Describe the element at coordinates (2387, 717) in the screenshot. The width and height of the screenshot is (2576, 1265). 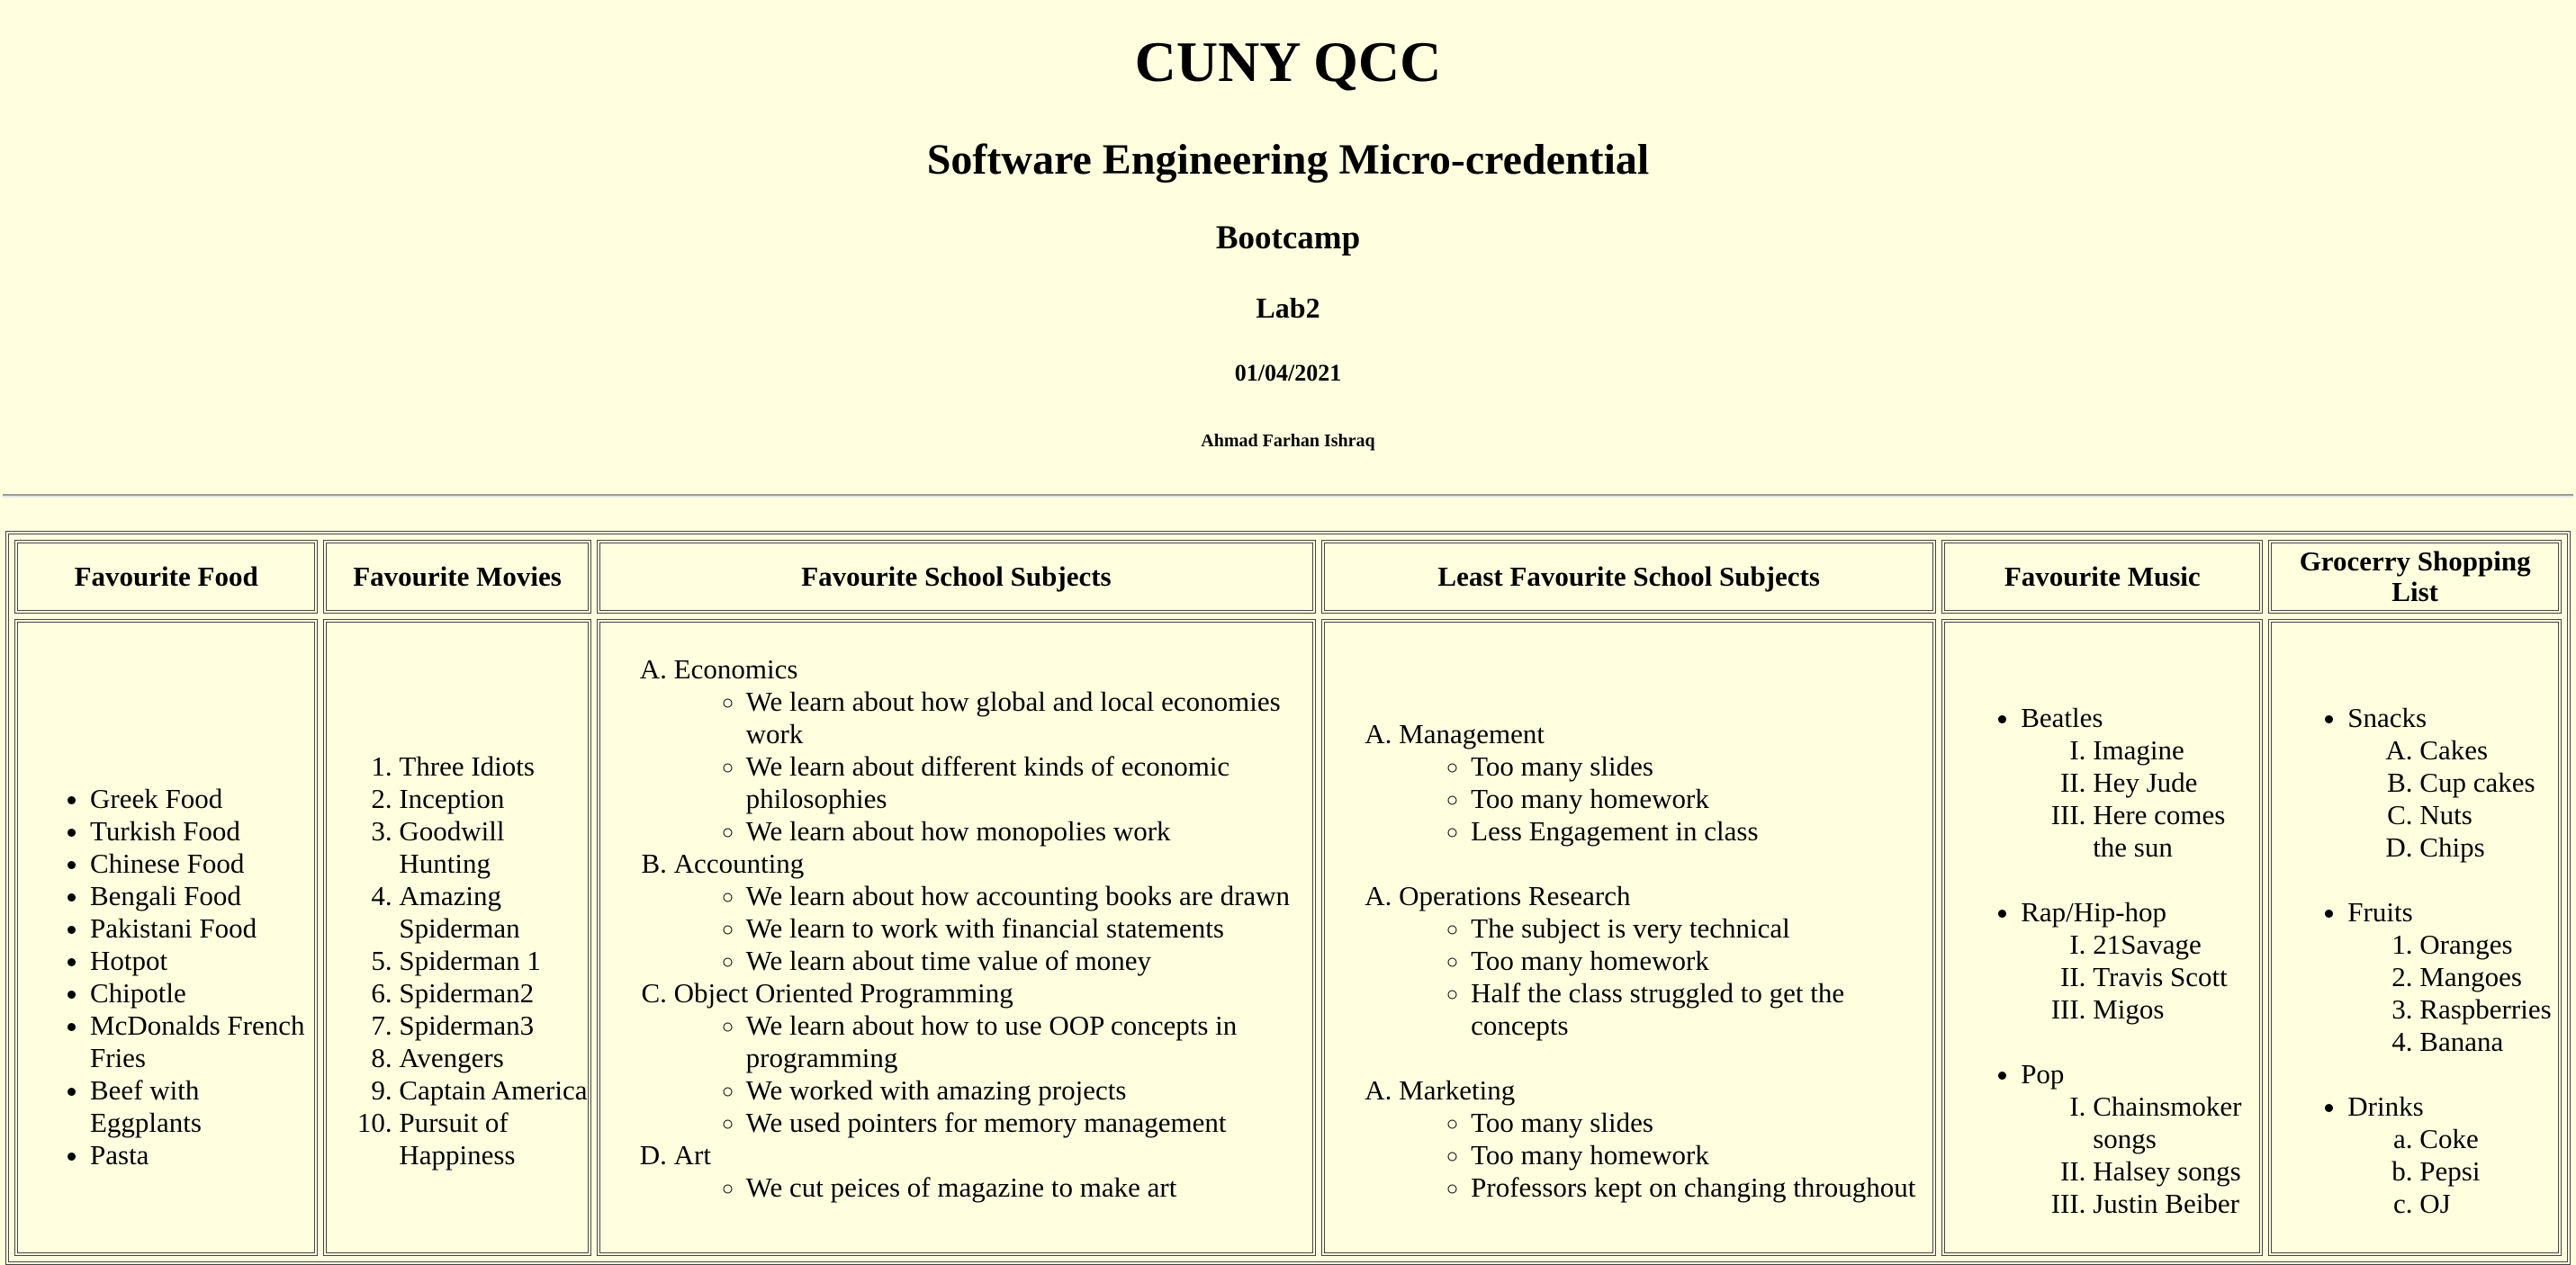
I see `grocery-category-name: Snacks` at that location.